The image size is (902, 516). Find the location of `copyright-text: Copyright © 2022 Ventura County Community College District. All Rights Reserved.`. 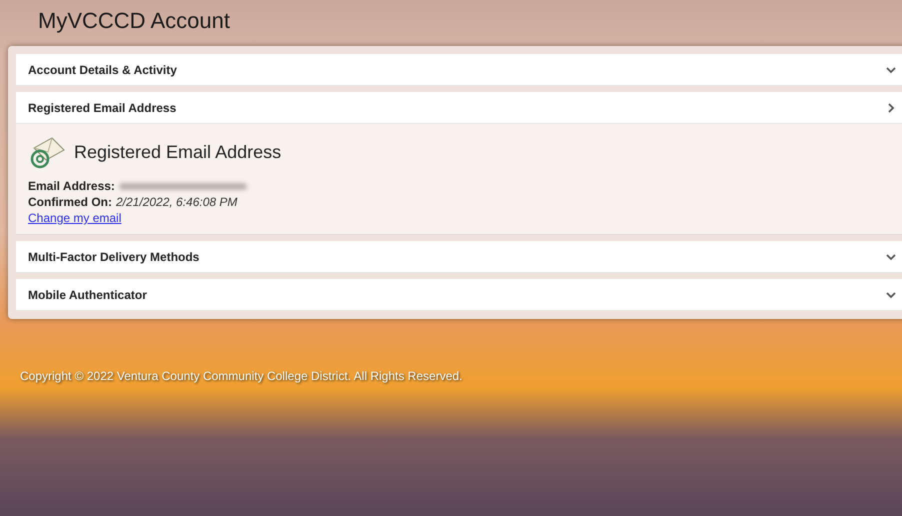

copyright-text: Copyright © 2022 Ventura County Community College District. All Rights Reserved. is located at coordinates (242, 376).